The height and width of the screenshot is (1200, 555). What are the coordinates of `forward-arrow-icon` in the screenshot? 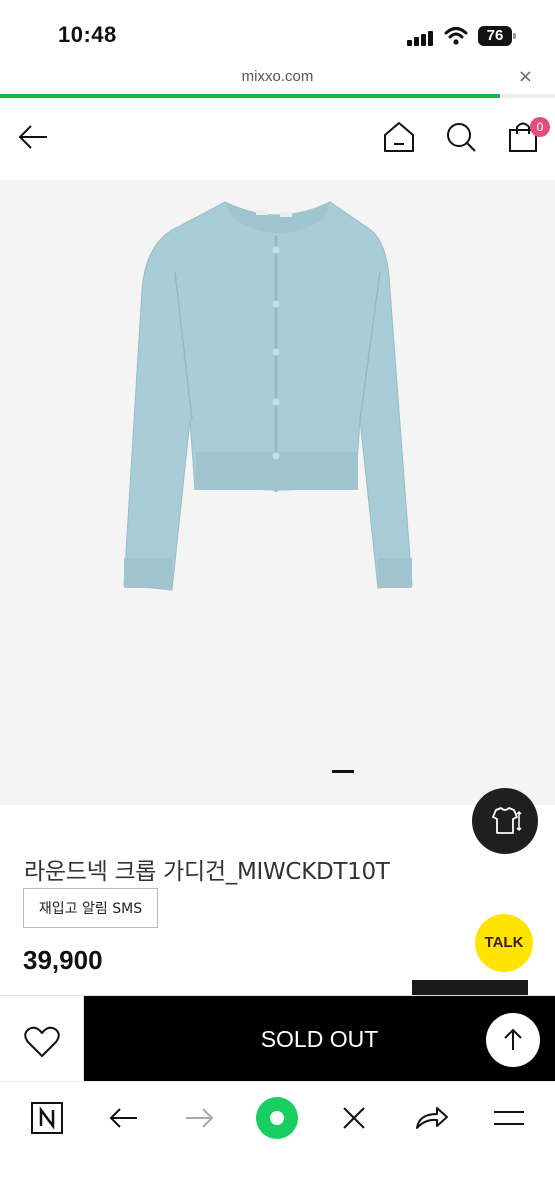 It's located at (200, 1118).